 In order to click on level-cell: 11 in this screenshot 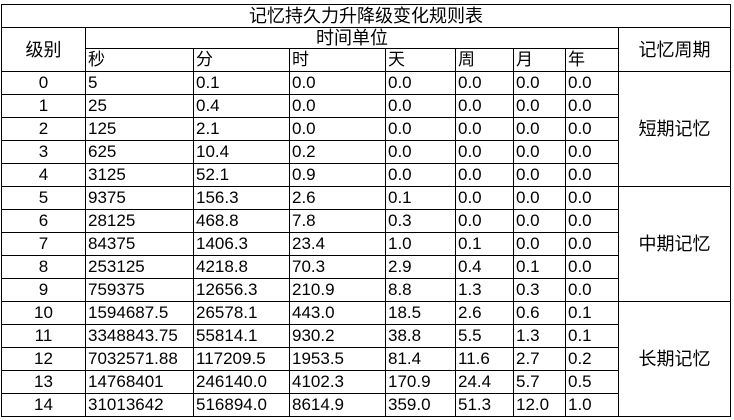, I will do `click(43, 336)`.